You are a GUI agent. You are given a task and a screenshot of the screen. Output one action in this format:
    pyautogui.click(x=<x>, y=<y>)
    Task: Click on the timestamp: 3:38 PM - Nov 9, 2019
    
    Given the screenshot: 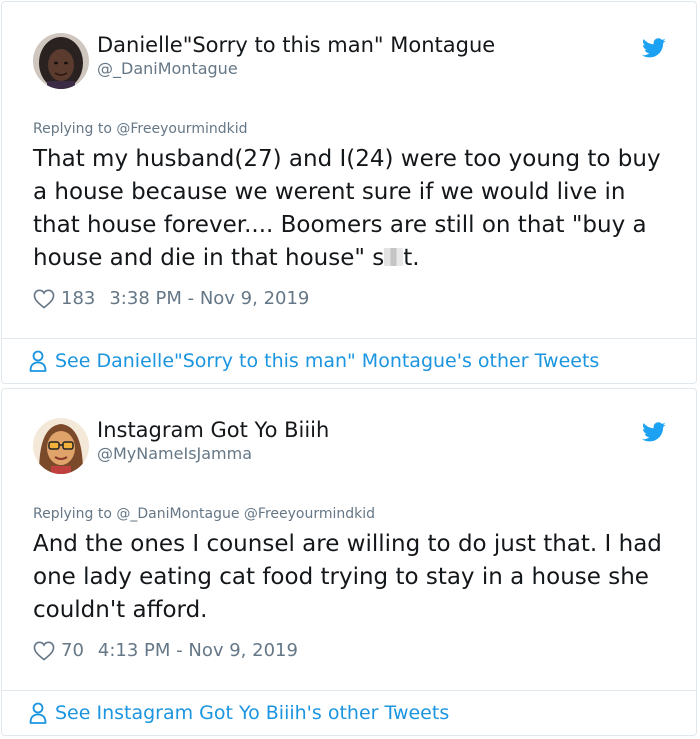 What is the action you would take?
    pyautogui.click(x=209, y=298)
    